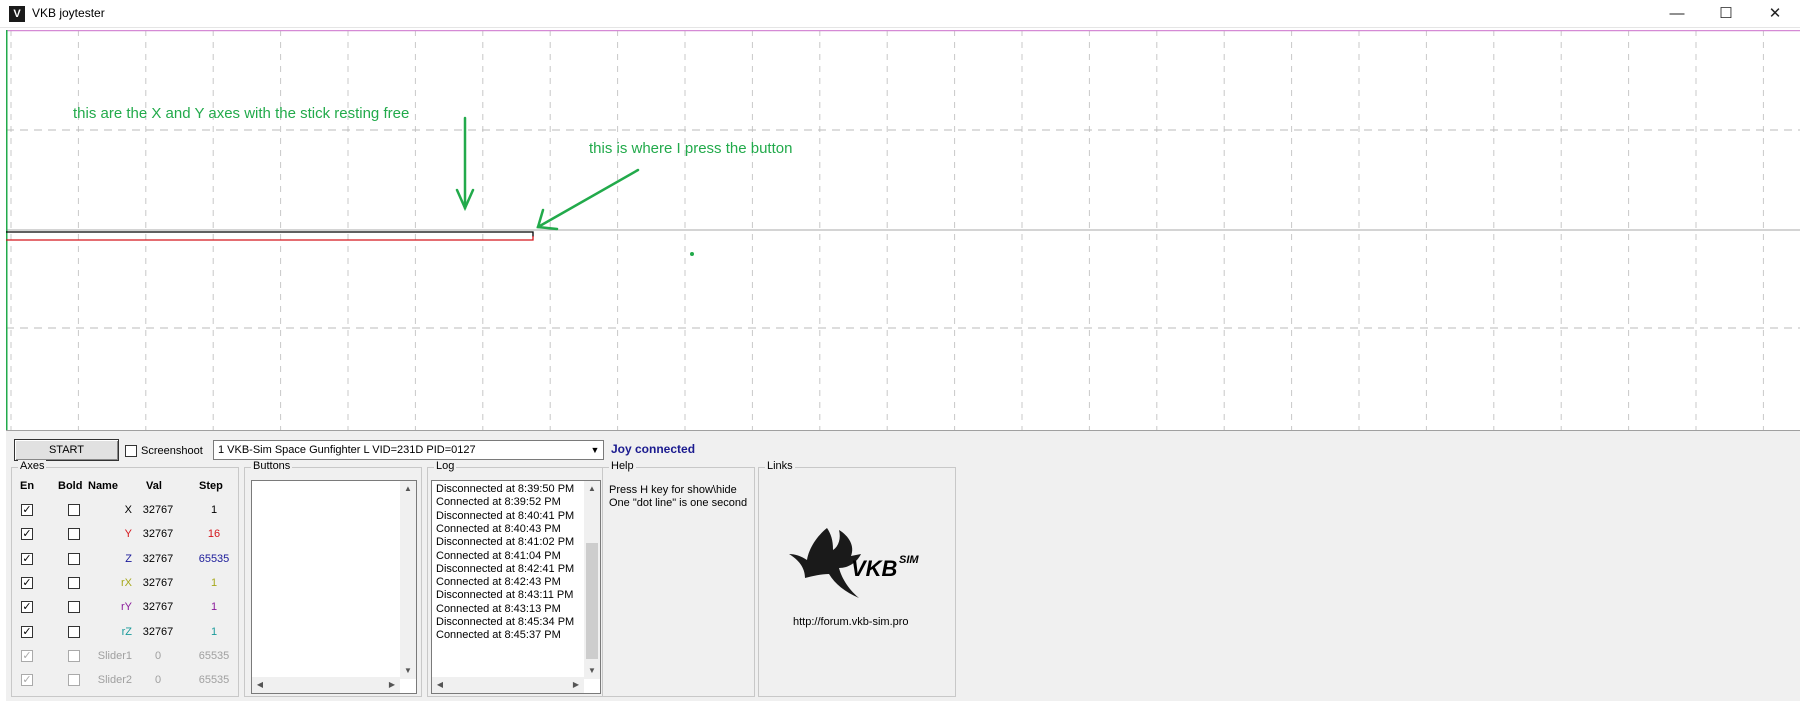 The width and height of the screenshot is (1800, 701). Describe the element at coordinates (498, 582) in the screenshot. I see `log-line: Connected at 8:42:43 PM` at that location.